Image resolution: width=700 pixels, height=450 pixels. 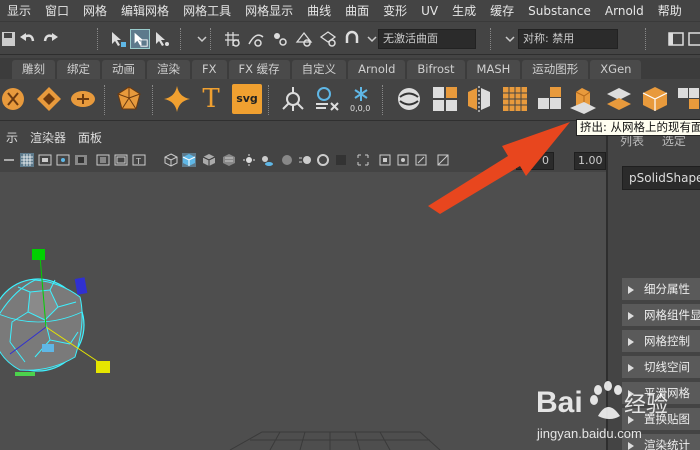 What do you see at coordinates (555, 69) in the screenshot?
I see `shelf-tab-motion-graphics: 运动图形` at bounding box center [555, 69].